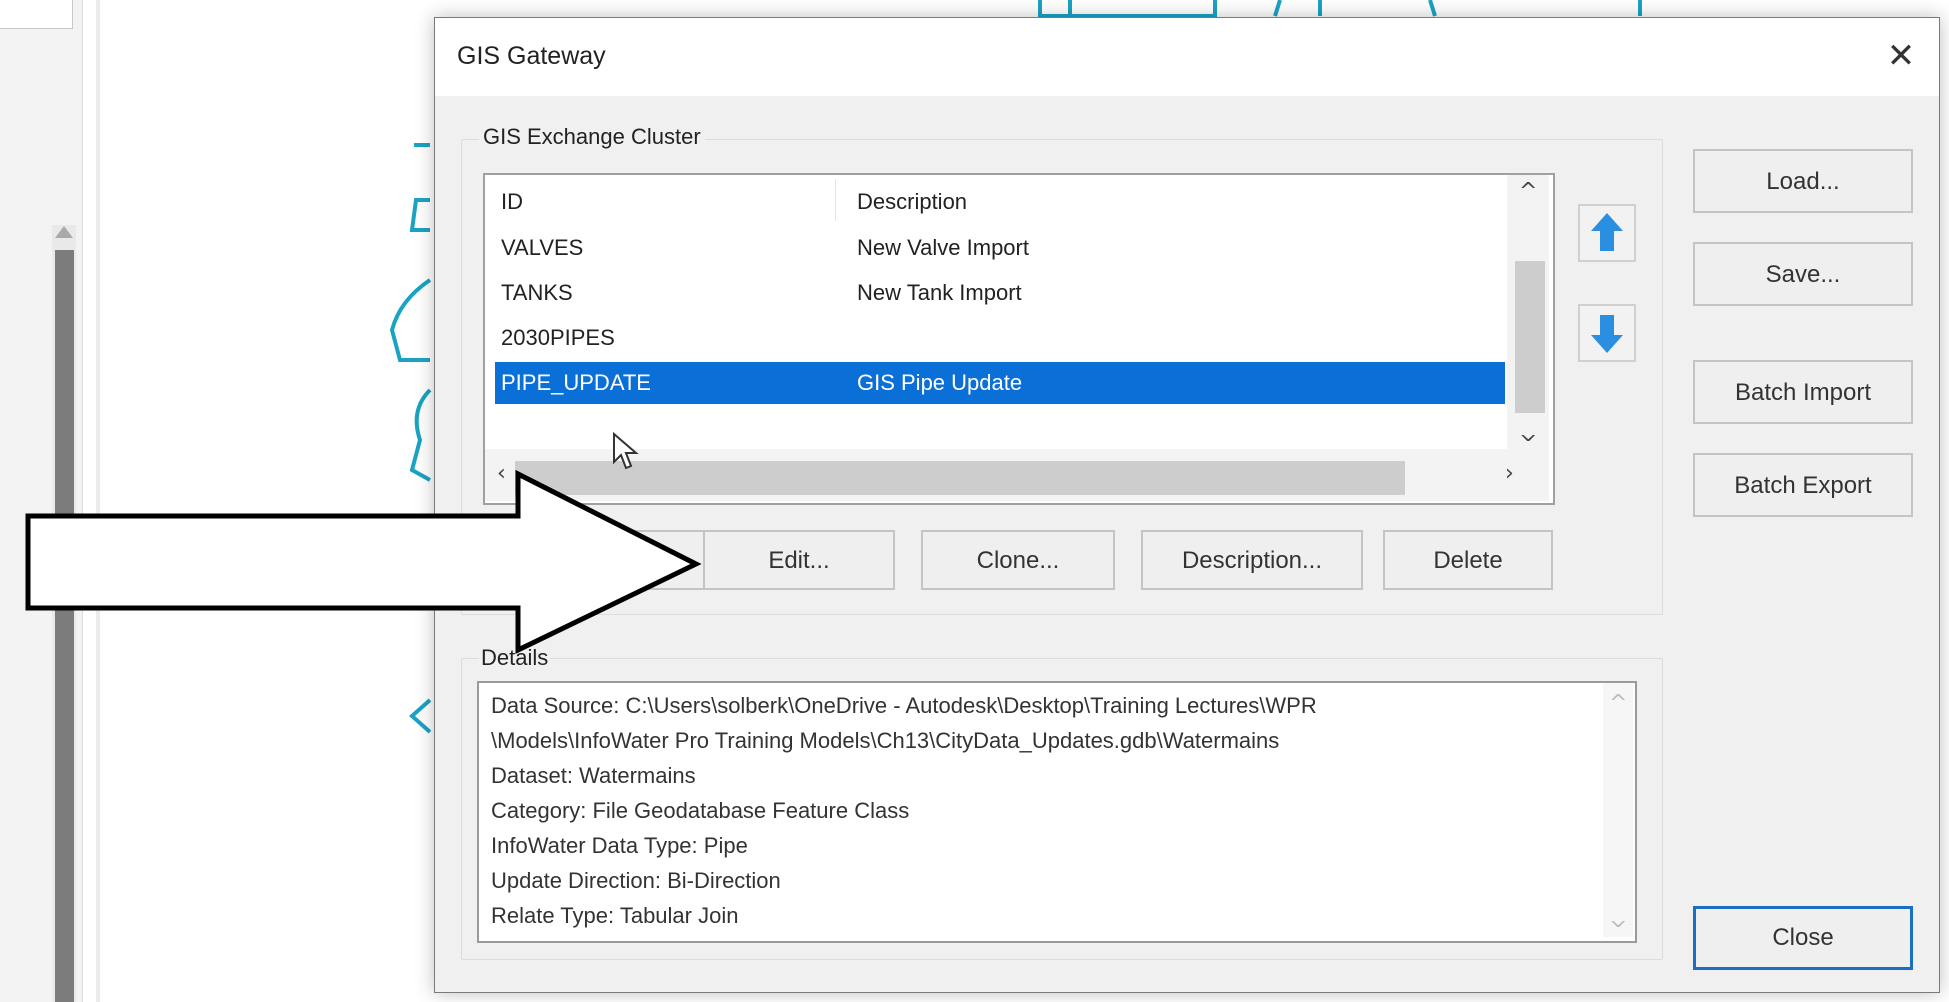  Describe the element at coordinates (1803, 938) in the screenshot. I see `close-button: Close` at that location.